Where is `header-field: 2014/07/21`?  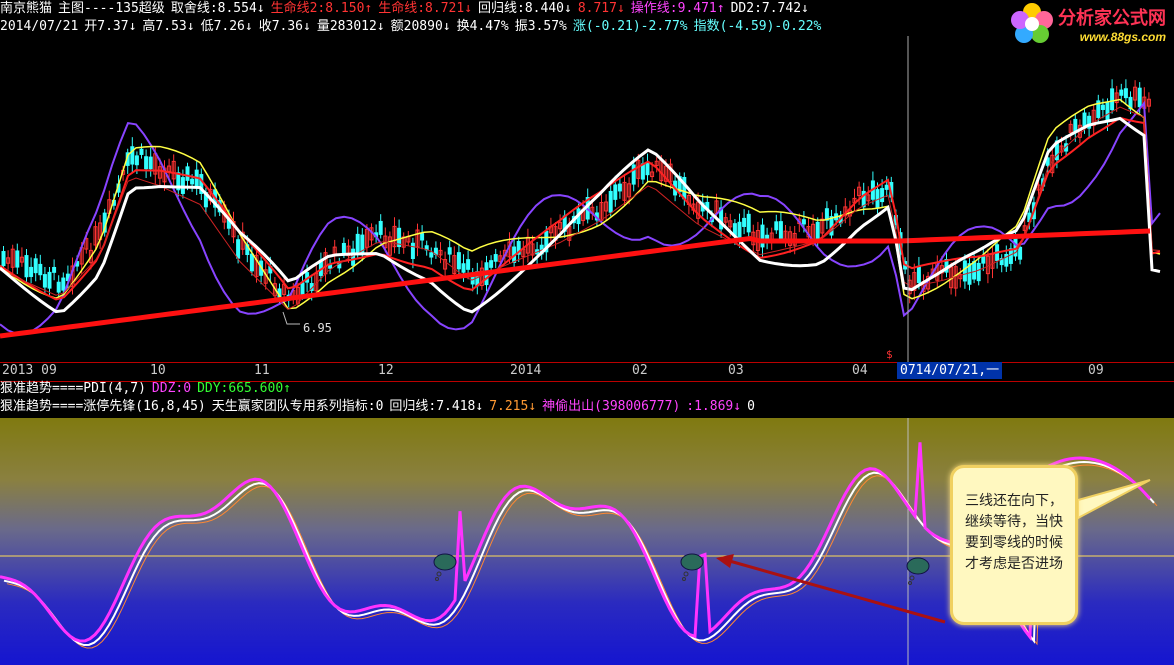 header-field: 2014/07/21 is located at coordinates (39, 26).